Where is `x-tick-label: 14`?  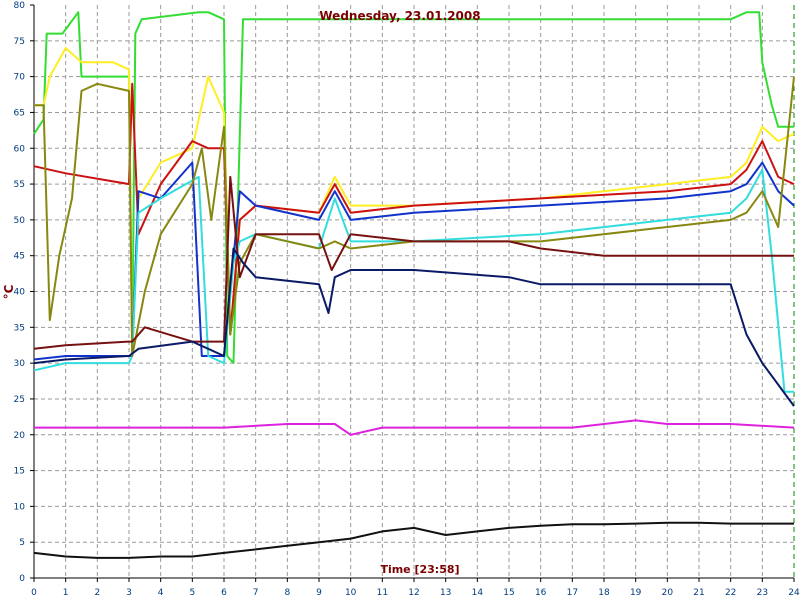
x-tick-label: 14 is located at coordinates (478, 593).